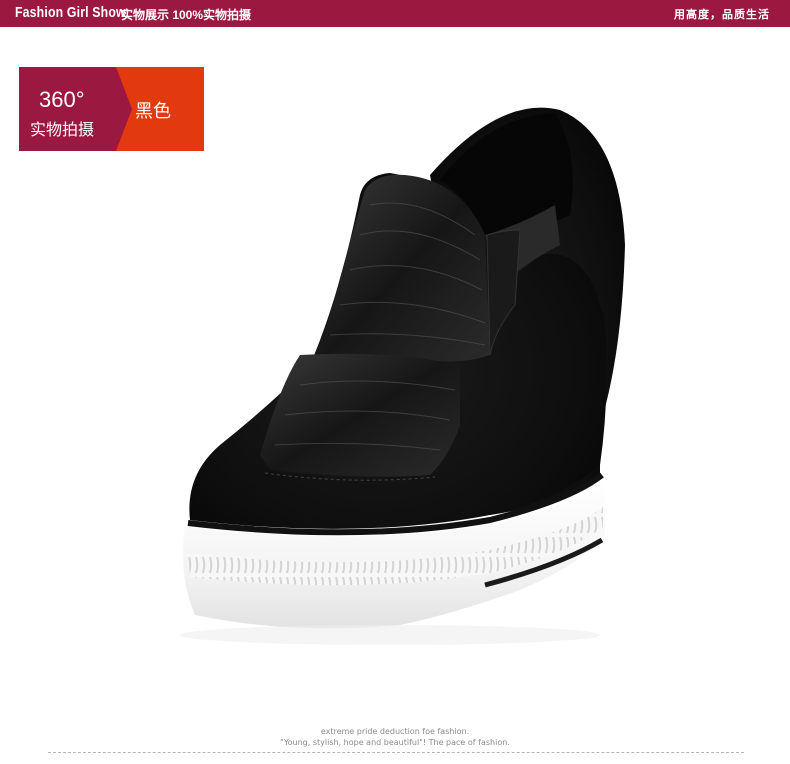  Describe the element at coordinates (62, 99) in the screenshot. I see `badge-360-label: 360°` at that location.